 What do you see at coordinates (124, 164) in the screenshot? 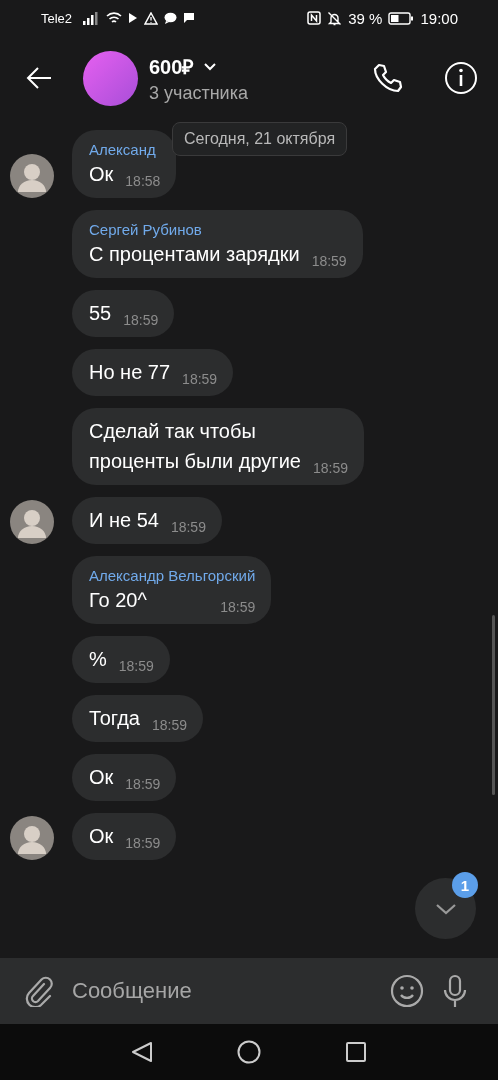
I see `message-bubble: Александ Ок 18:58` at bounding box center [124, 164].